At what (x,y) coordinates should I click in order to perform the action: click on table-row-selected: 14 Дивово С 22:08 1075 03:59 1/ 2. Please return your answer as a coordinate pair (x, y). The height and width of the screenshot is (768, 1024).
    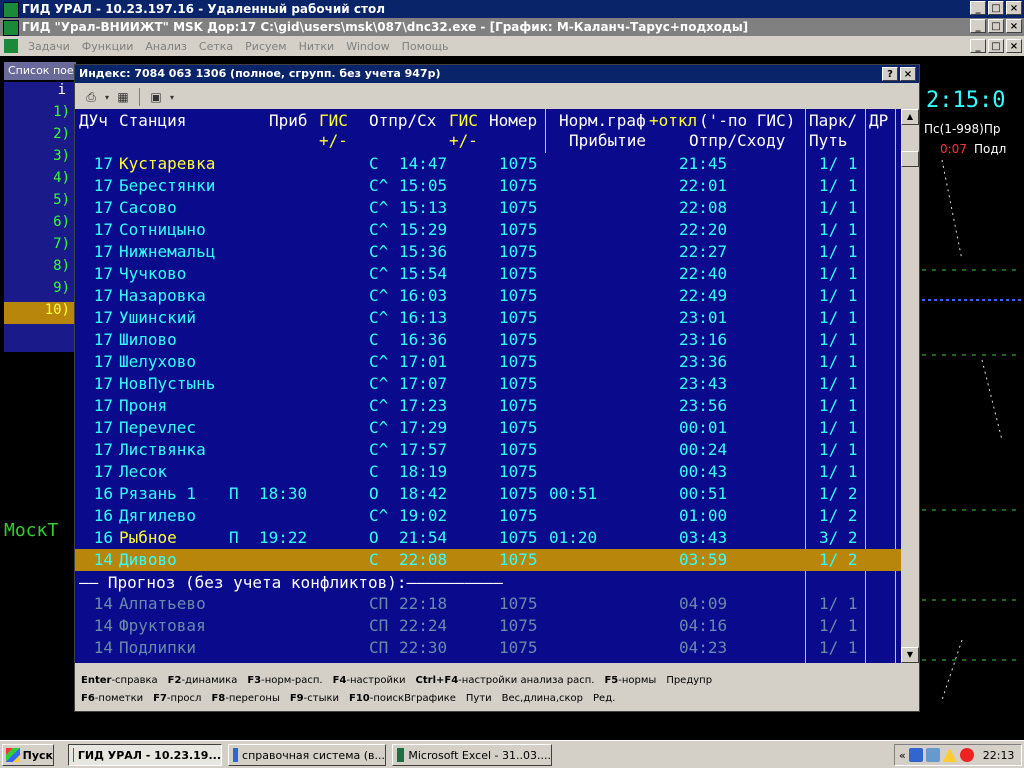
    Looking at the image, I should click on (488, 560).